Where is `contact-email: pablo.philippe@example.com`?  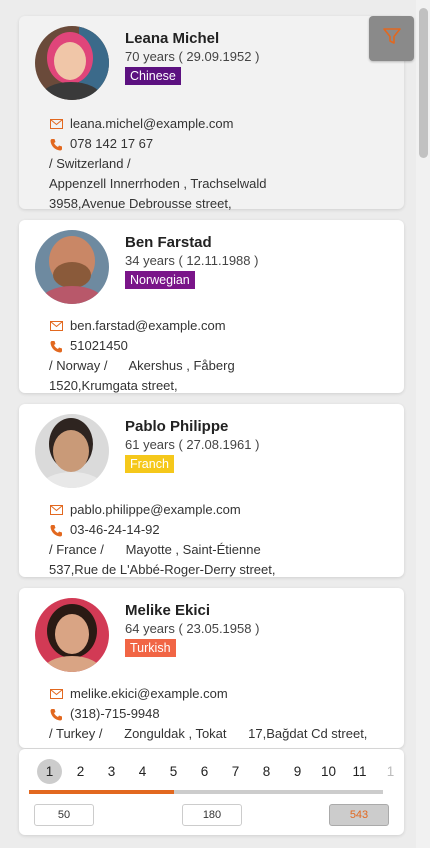
contact-email: pablo.philippe@example.com is located at coordinates (155, 510).